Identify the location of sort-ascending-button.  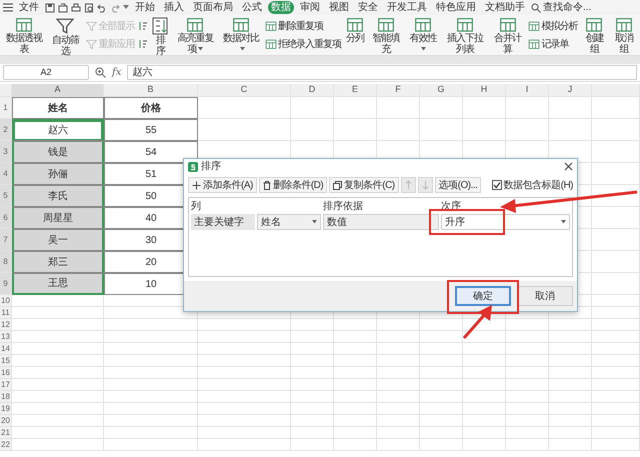
(144, 26).